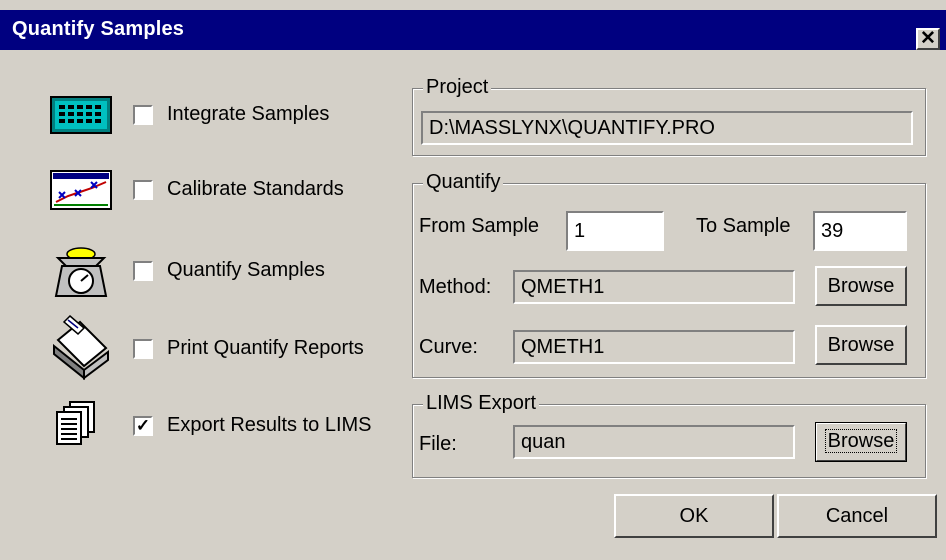 The image size is (946, 560). I want to click on project-path-field: D:\MASSLYNX\QUANTIFY.PRO, so click(667, 128).